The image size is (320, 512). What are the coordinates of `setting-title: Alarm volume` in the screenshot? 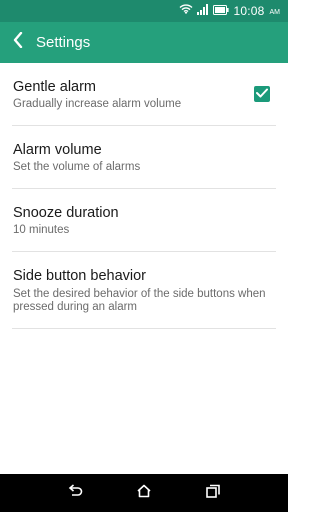 It's located at (57, 150).